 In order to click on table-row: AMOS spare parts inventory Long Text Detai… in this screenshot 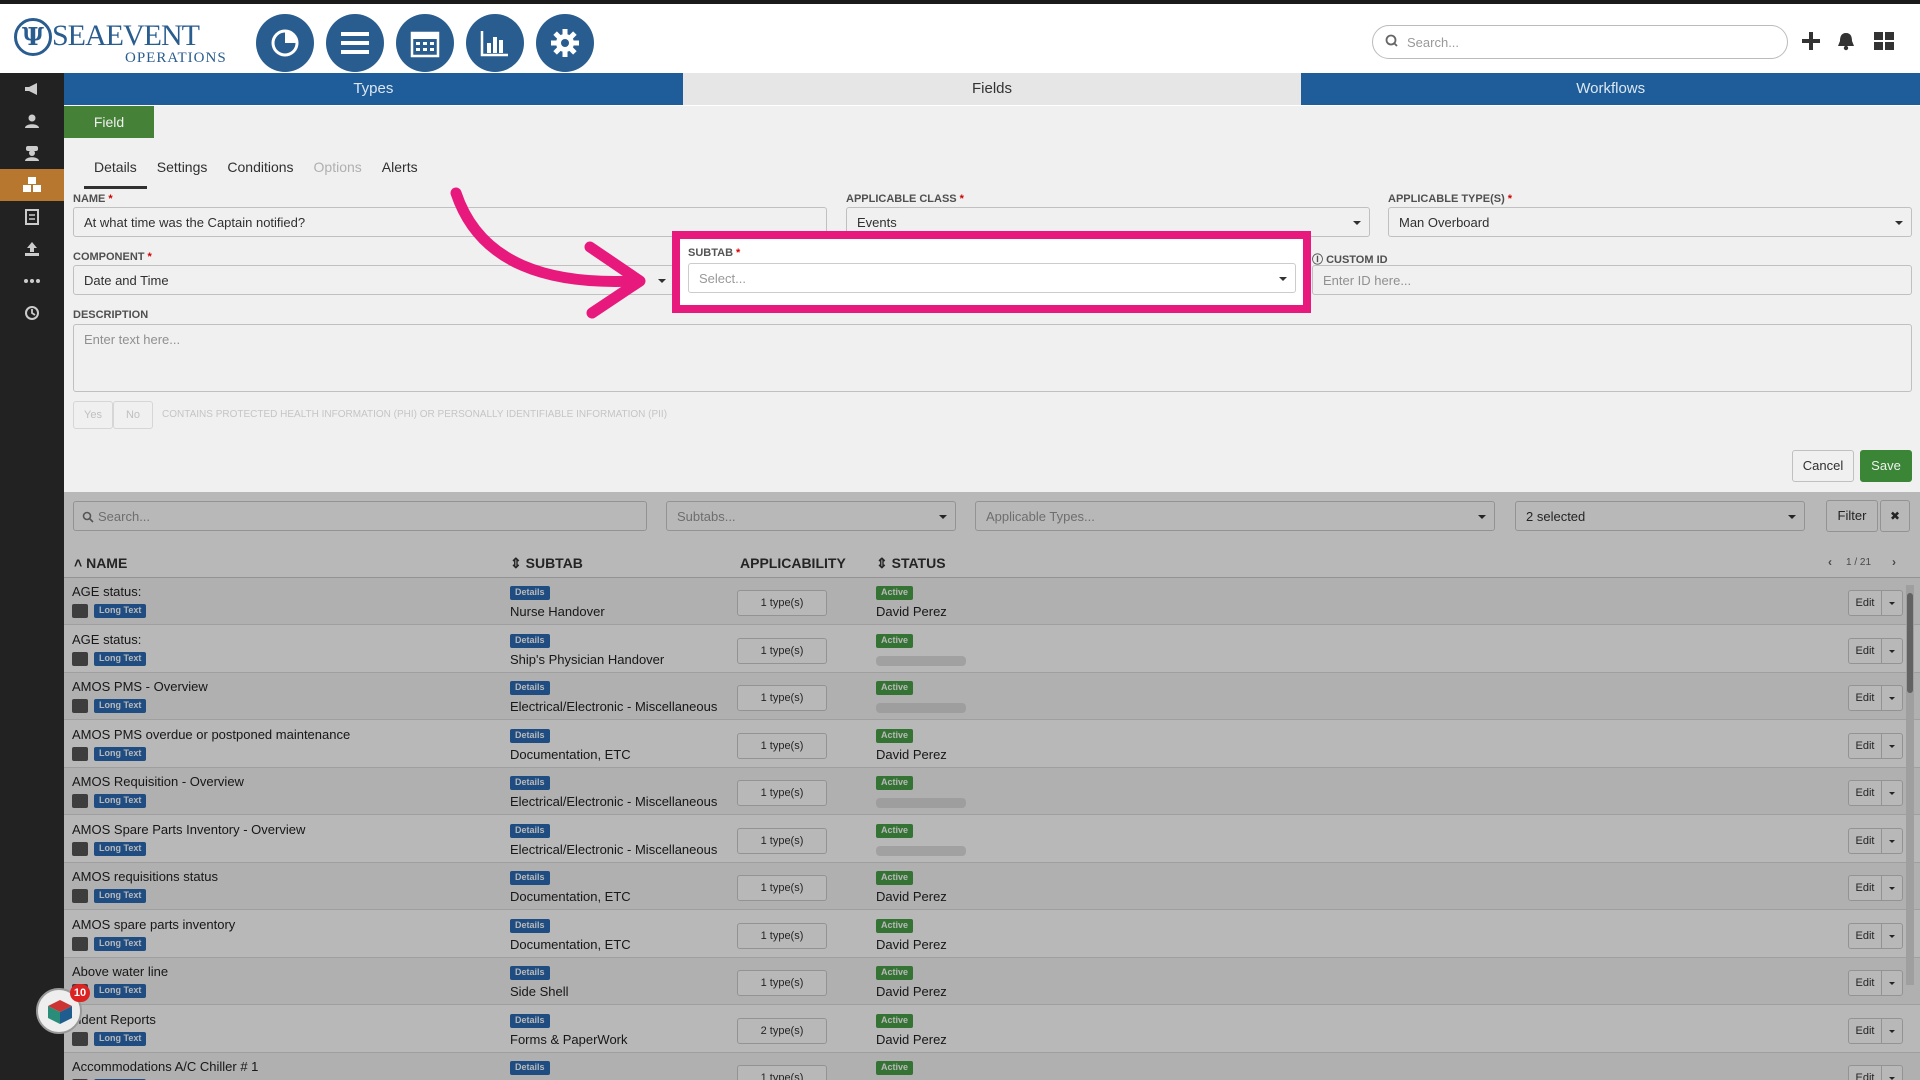, I will do `click(992, 934)`.